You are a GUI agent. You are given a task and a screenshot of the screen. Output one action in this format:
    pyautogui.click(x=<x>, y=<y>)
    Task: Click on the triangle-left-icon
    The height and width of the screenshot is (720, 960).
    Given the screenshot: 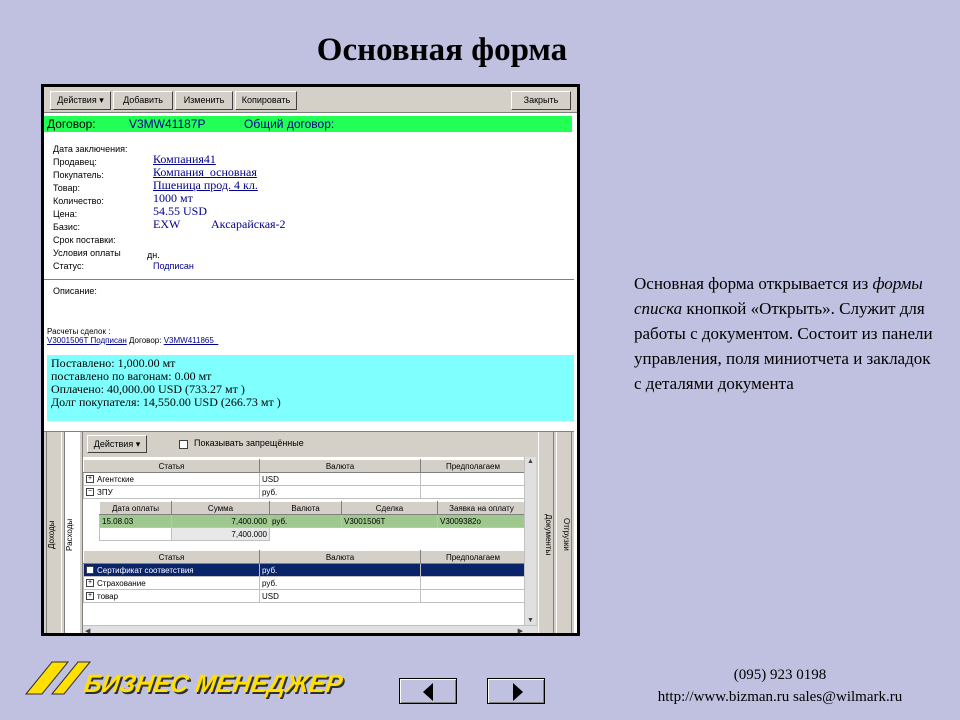 What is the action you would take?
    pyautogui.click(x=428, y=692)
    